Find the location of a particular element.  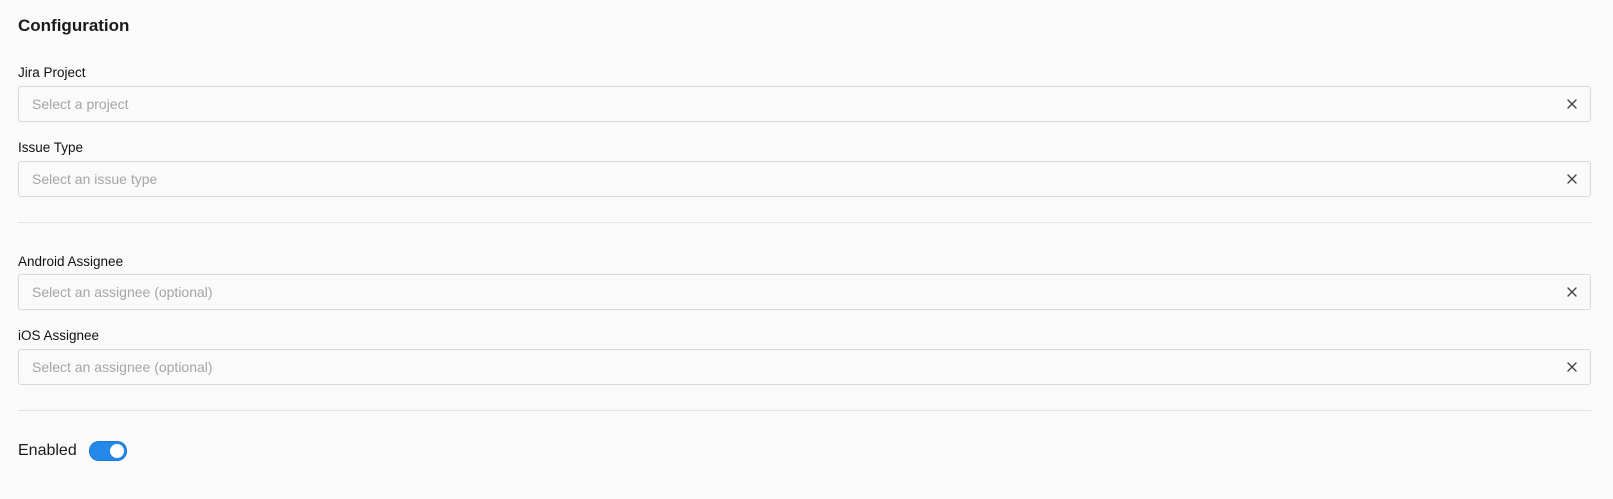

android-assignee-label: Android Assignee is located at coordinates (71, 261).